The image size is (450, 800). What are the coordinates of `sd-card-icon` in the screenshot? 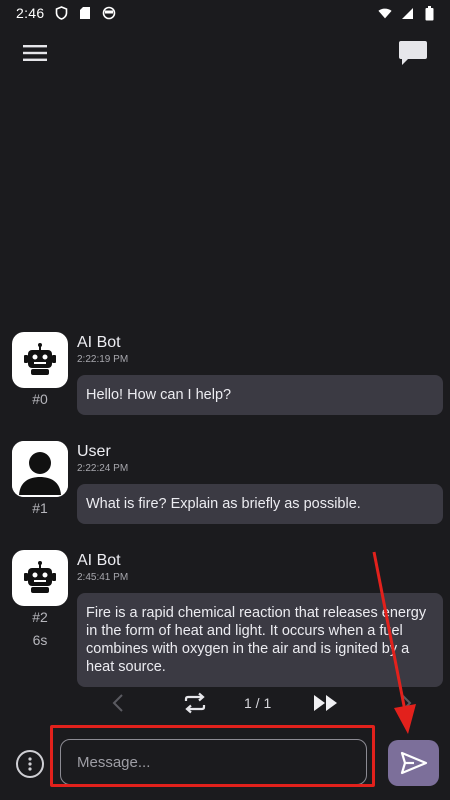 It's located at (85, 13).